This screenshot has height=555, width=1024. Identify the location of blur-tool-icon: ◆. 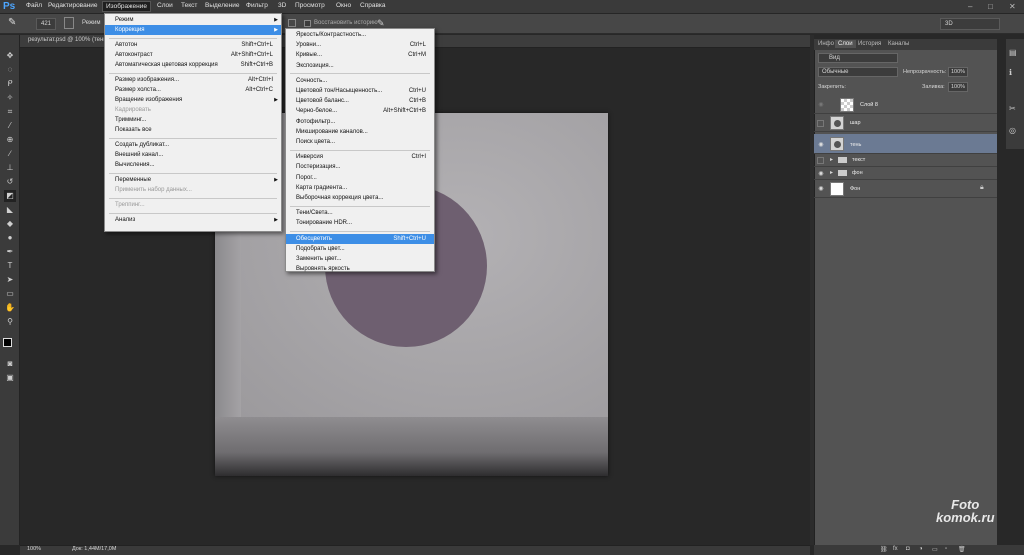
(10, 224).